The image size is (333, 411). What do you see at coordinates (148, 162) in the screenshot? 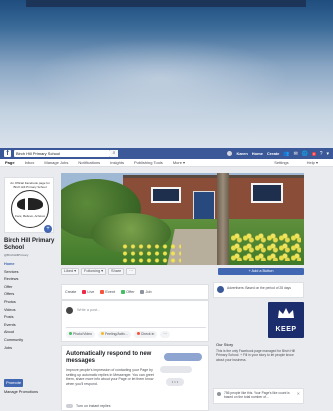
I see `tab-publishing-tools: Publishing Tools` at bounding box center [148, 162].